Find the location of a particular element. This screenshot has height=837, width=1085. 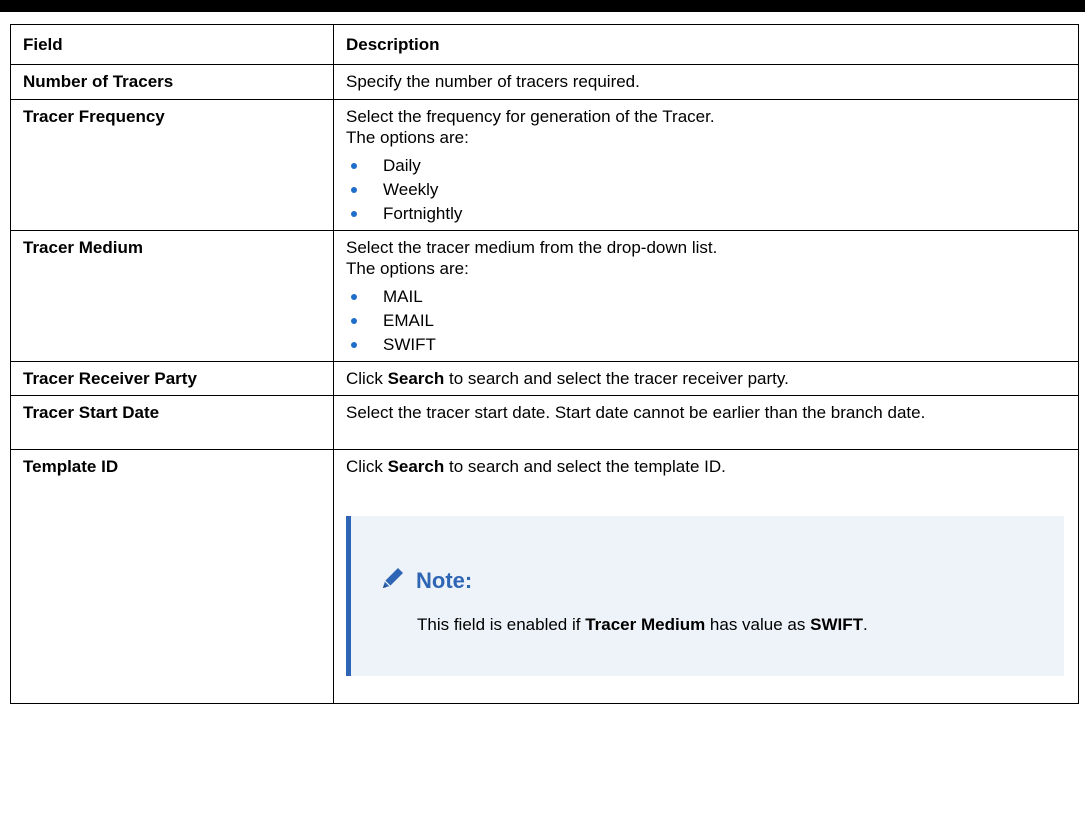

field-tracer-medium: Tracer Medium is located at coordinates (172, 296).